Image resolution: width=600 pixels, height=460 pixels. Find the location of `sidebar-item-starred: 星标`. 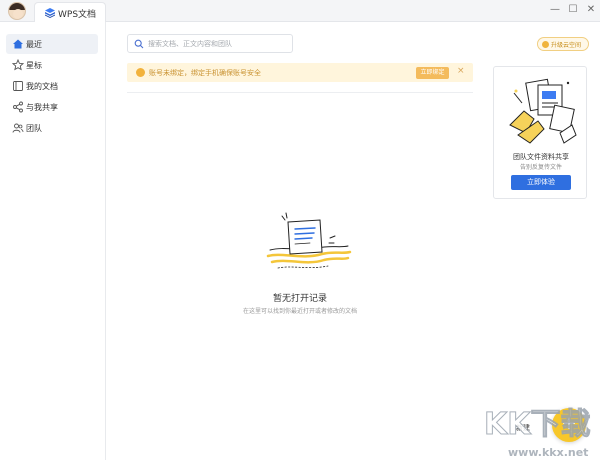

sidebar-item-starred: 星标 is located at coordinates (52, 65).